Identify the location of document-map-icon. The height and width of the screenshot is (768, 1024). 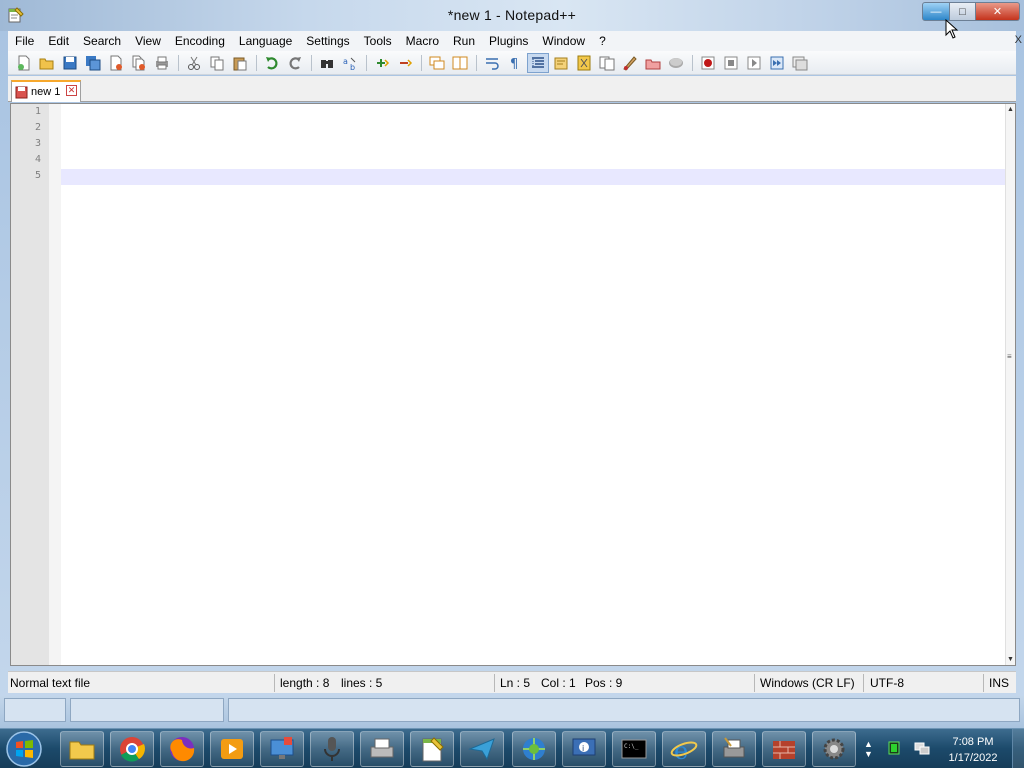
(584, 63).